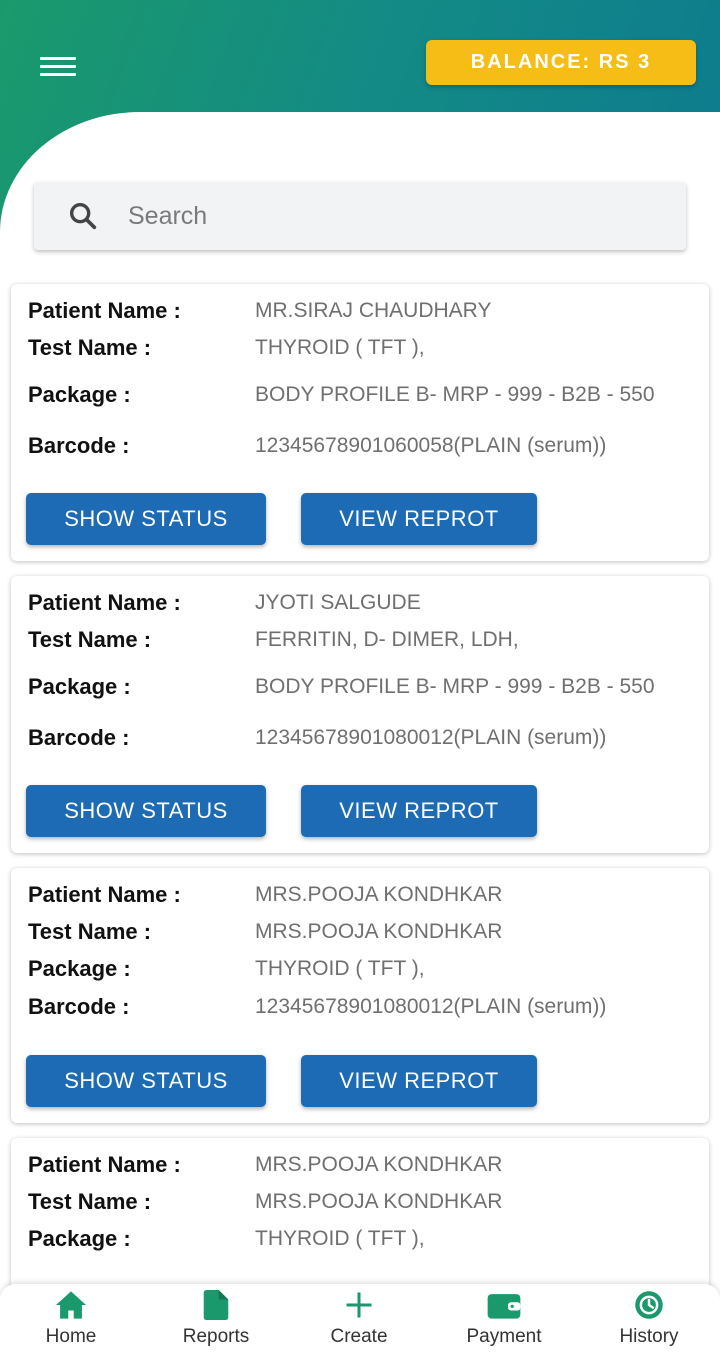 Image resolution: width=720 pixels, height=1364 pixels. I want to click on nav-reports: Reports, so click(216, 1320).